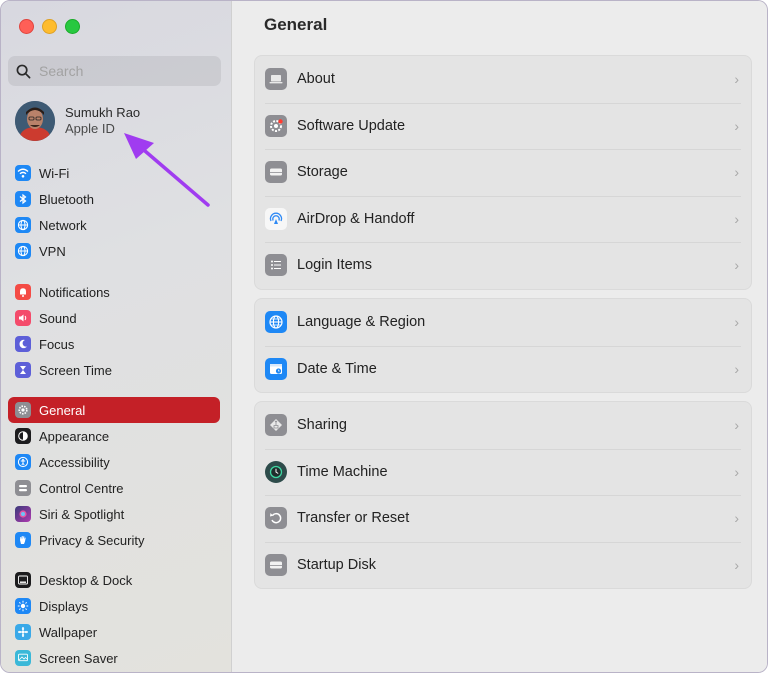 The height and width of the screenshot is (673, 768). Describe the element at coordinates (276, 79) in the screenshot. I see `laptop-icon` at that location.